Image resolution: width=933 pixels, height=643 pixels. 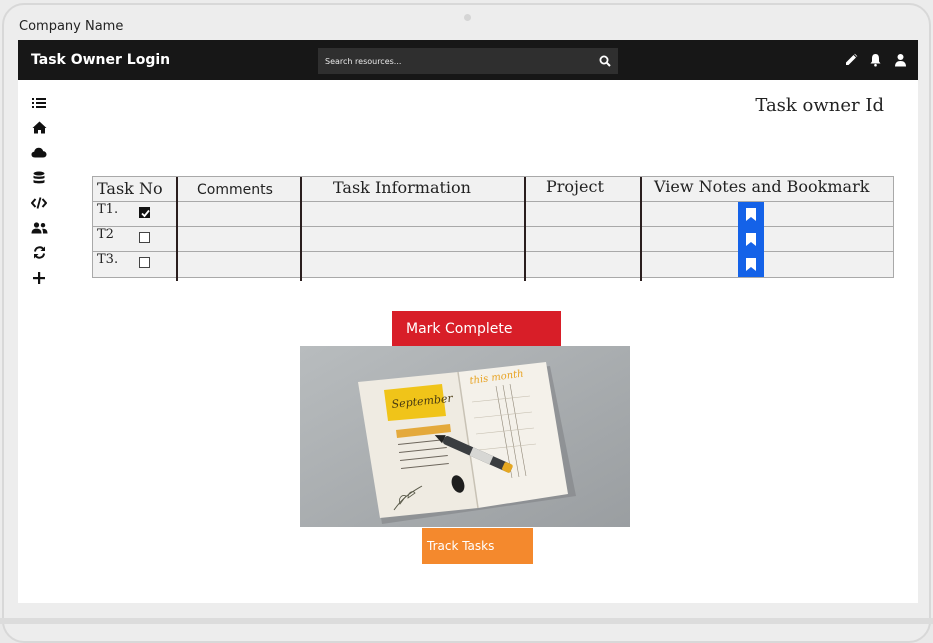 I want to click on sidebar, so click(x=39, y=190).